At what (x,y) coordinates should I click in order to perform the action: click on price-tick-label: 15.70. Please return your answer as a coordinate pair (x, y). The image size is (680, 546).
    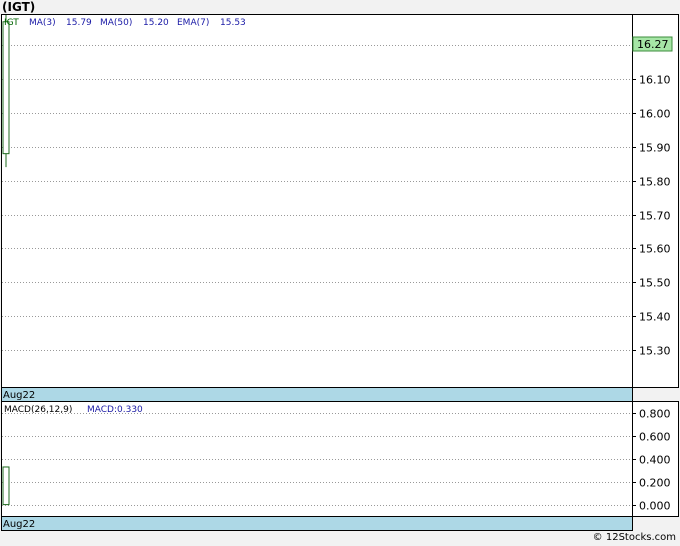
    Looking at the image, I should click on (655, 216).